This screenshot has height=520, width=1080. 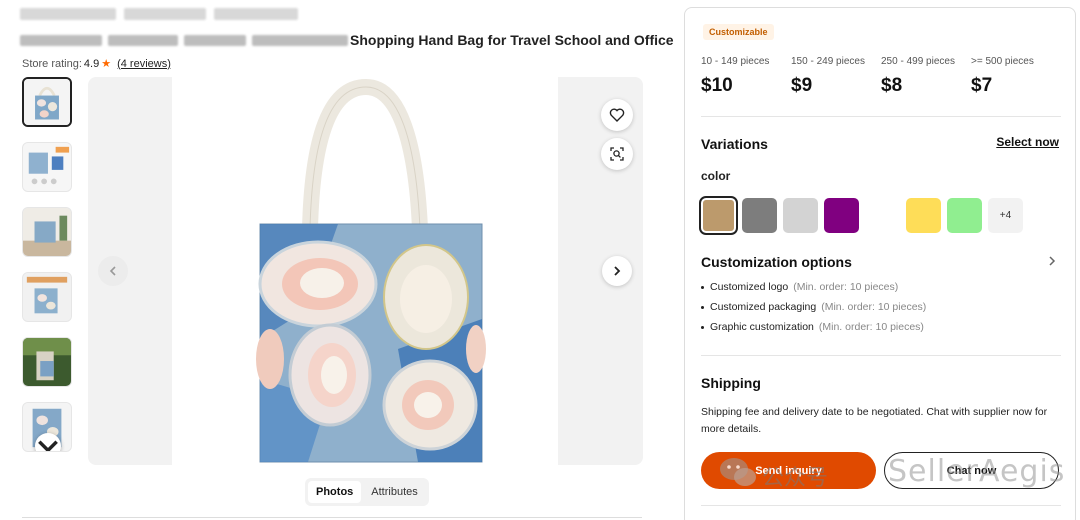 I want to click on more-colors-button: +4, so click(x=1005, y=215).